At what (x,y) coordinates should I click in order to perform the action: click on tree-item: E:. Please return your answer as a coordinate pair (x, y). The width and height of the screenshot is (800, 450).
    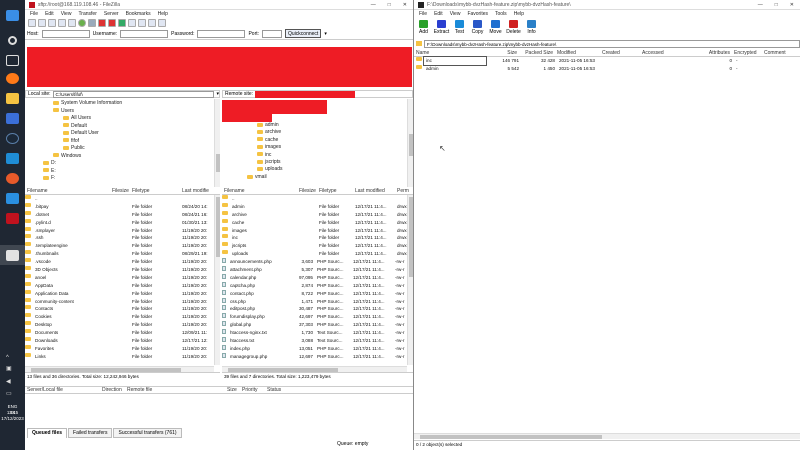
    Looking at the image, I should click on (82, 172).